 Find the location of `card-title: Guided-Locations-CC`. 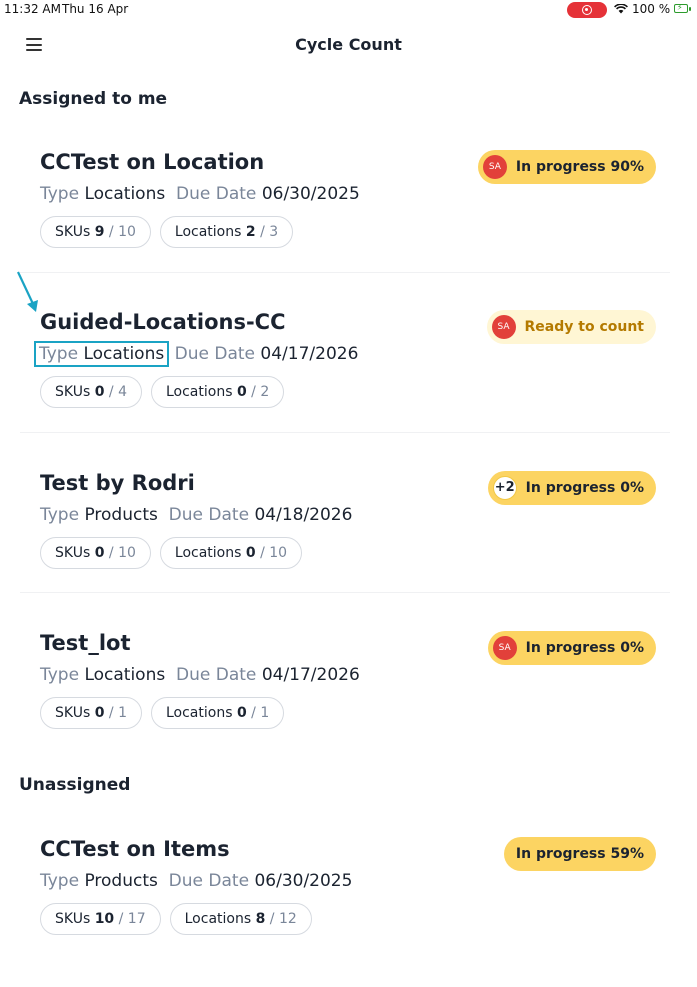

card-title: Guided-Locations-CC is located at coordinates (163, 322).